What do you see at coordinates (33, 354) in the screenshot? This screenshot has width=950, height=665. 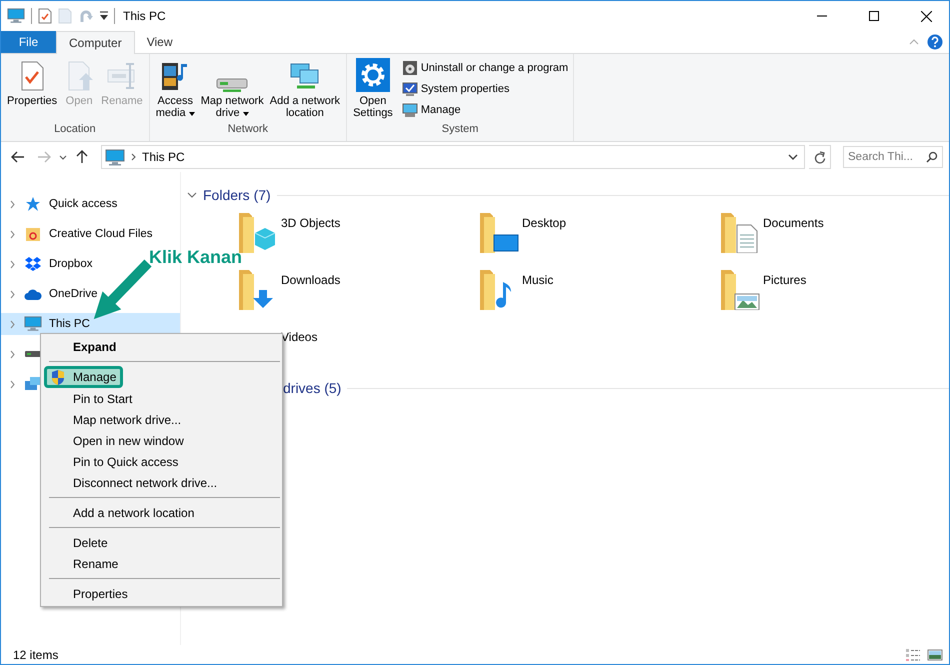 I see `drive-icon` at bounding box center [33, 354].